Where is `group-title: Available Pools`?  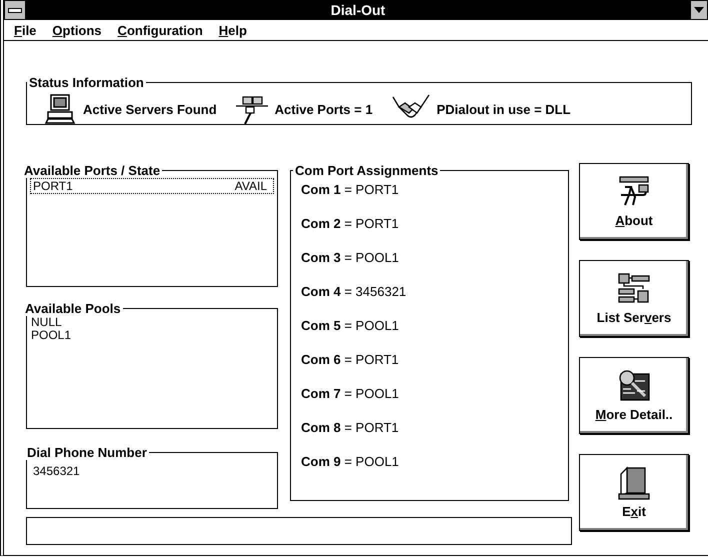
group-title: Available Pools is located at coordinates (73, 308).